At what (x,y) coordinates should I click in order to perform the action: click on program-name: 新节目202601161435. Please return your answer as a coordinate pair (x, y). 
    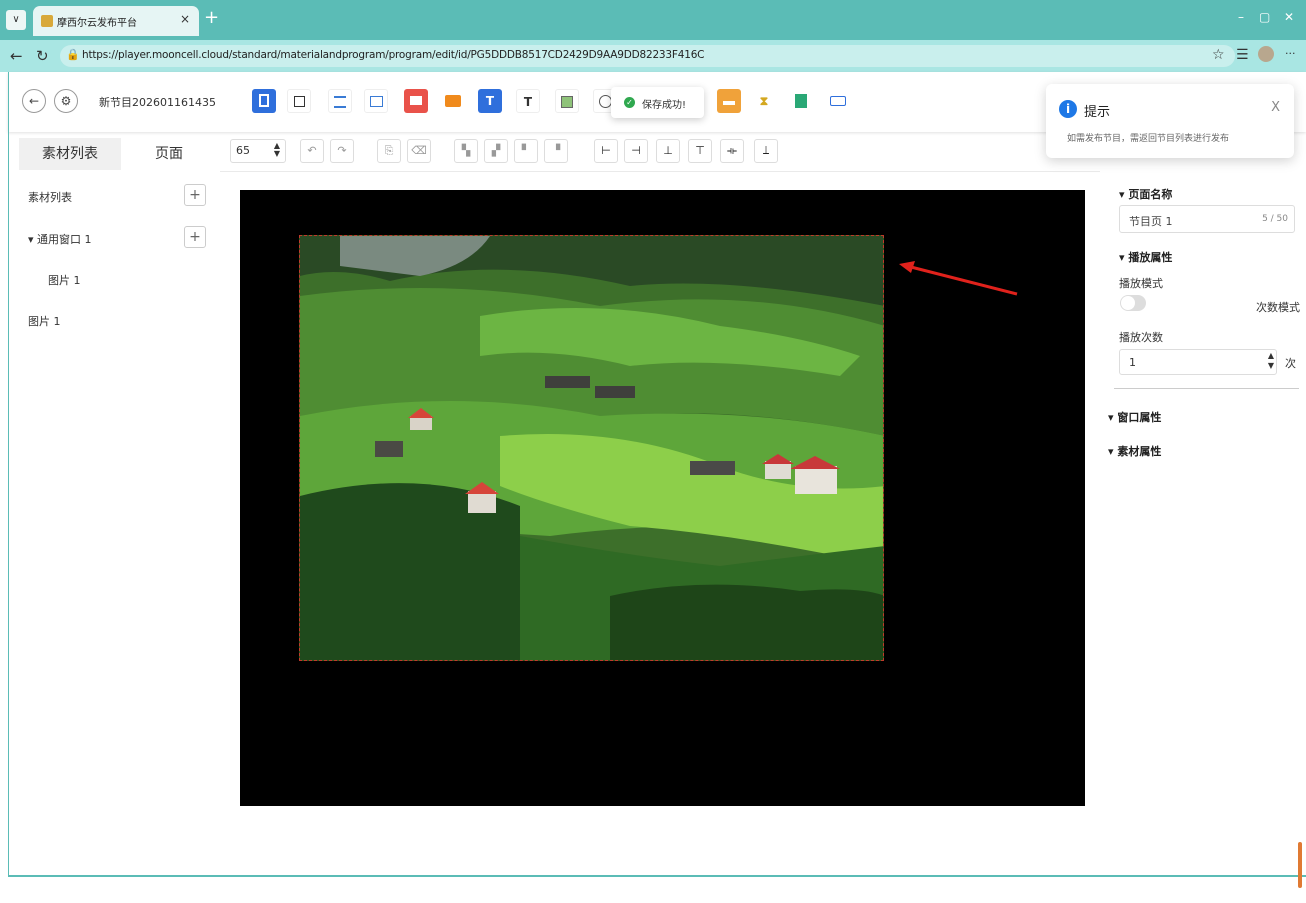
    Looking at the image, I should click on (157, 102).